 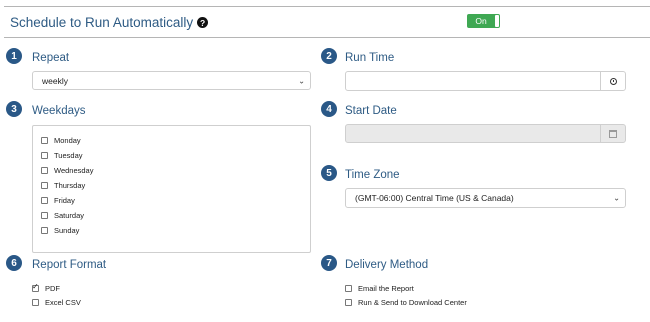 I want to click on time-zone-label: Time Zone, so click(x=372, y=175).